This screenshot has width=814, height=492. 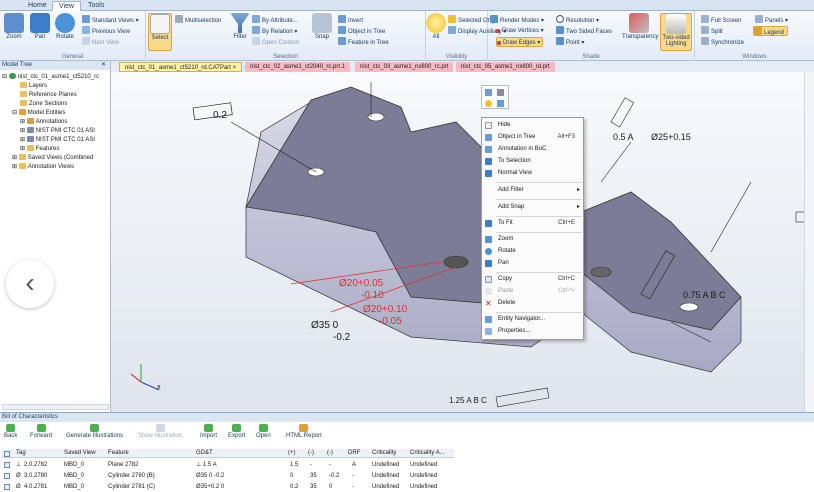 What do you see at coordinates (722, 42) in the screenshot?
I see `synchronize-button: Synchronize` at bounding box center [722, 42].